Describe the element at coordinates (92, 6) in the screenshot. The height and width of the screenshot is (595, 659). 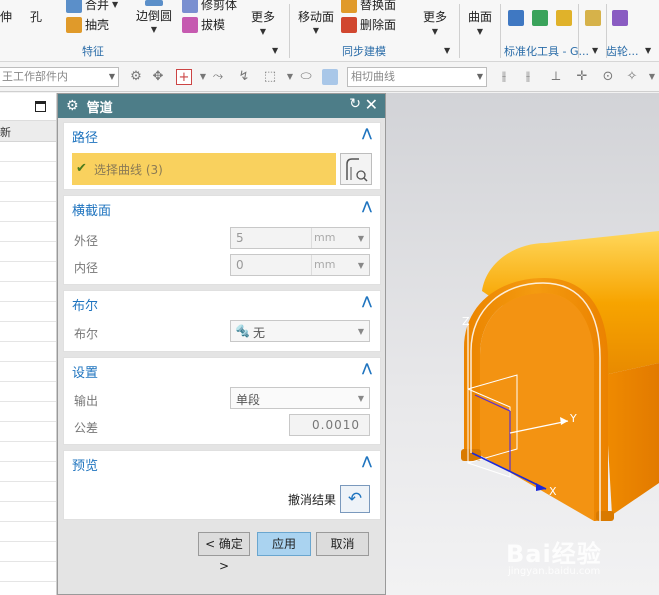
I see `ribbon-unite: 合并 ▼` at that location.